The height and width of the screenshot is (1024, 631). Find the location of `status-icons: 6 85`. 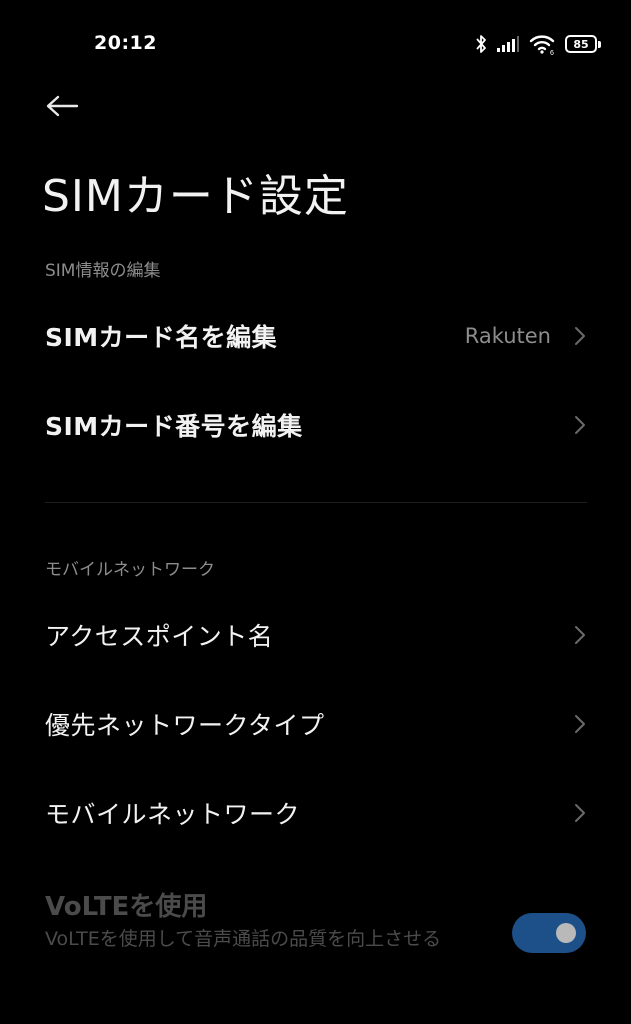

status-icons: 6 85 is located at coordinates (538, 44).